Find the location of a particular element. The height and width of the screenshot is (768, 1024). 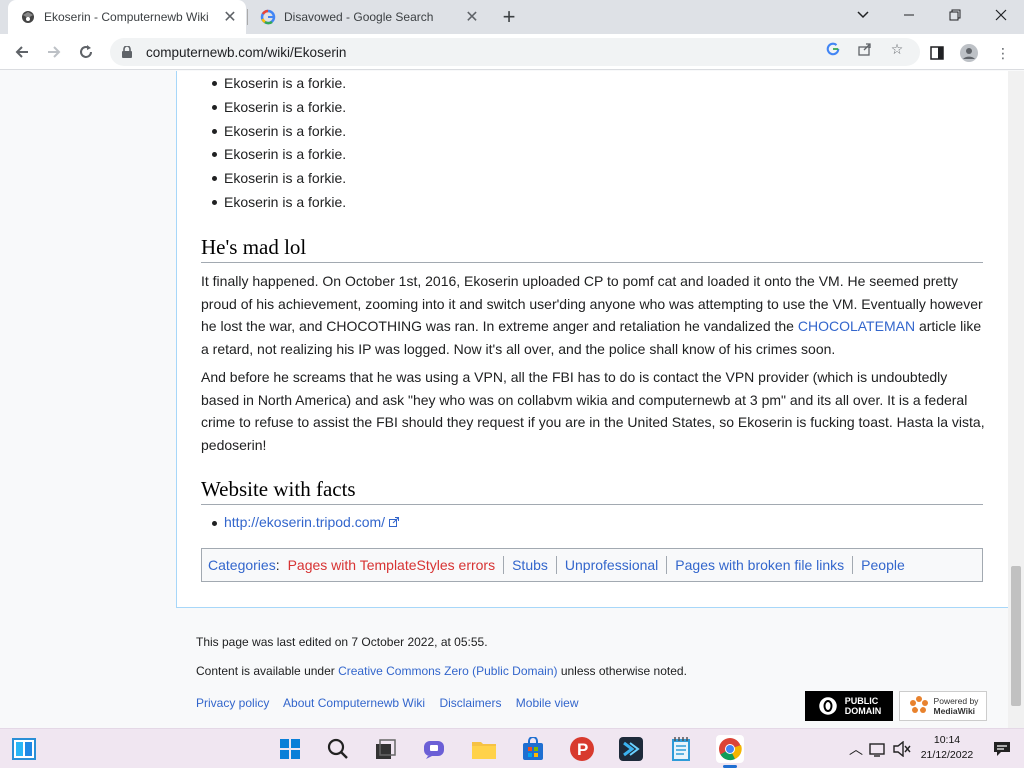

svg-text: P is located at coordinates (582, 749).